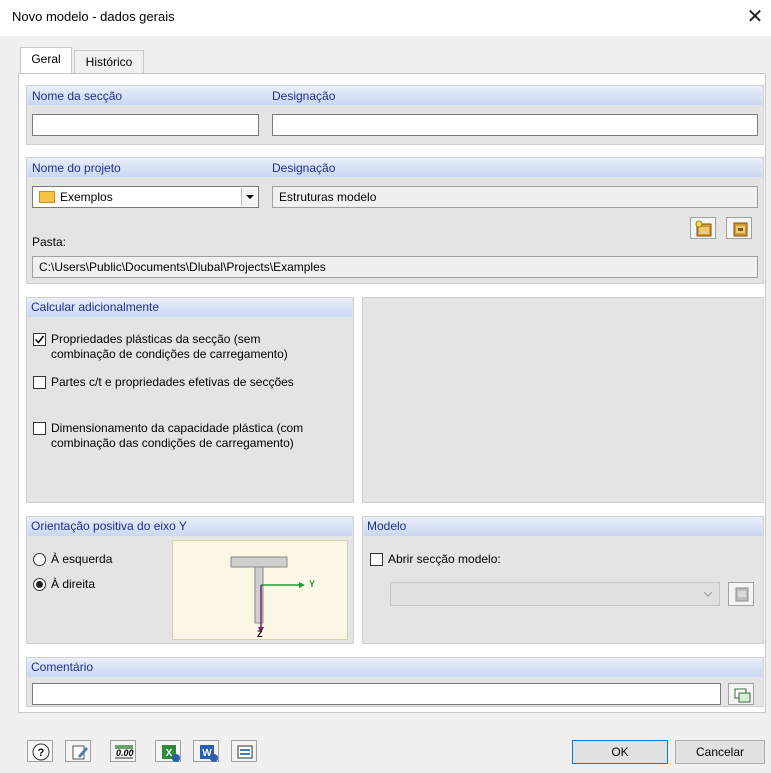 The width and height of the screenshot is (771, 773). Describe the element at coordinates (39, 584) in the screenshot. I see `radio-right` at that location.